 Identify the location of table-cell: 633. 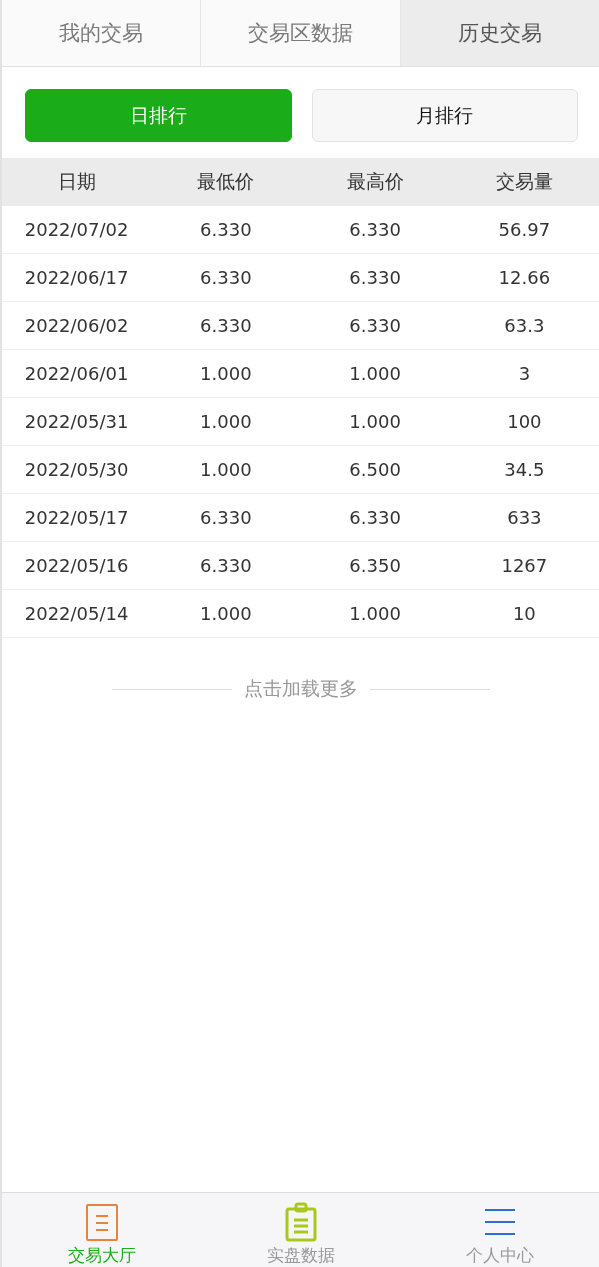
(524, 517).